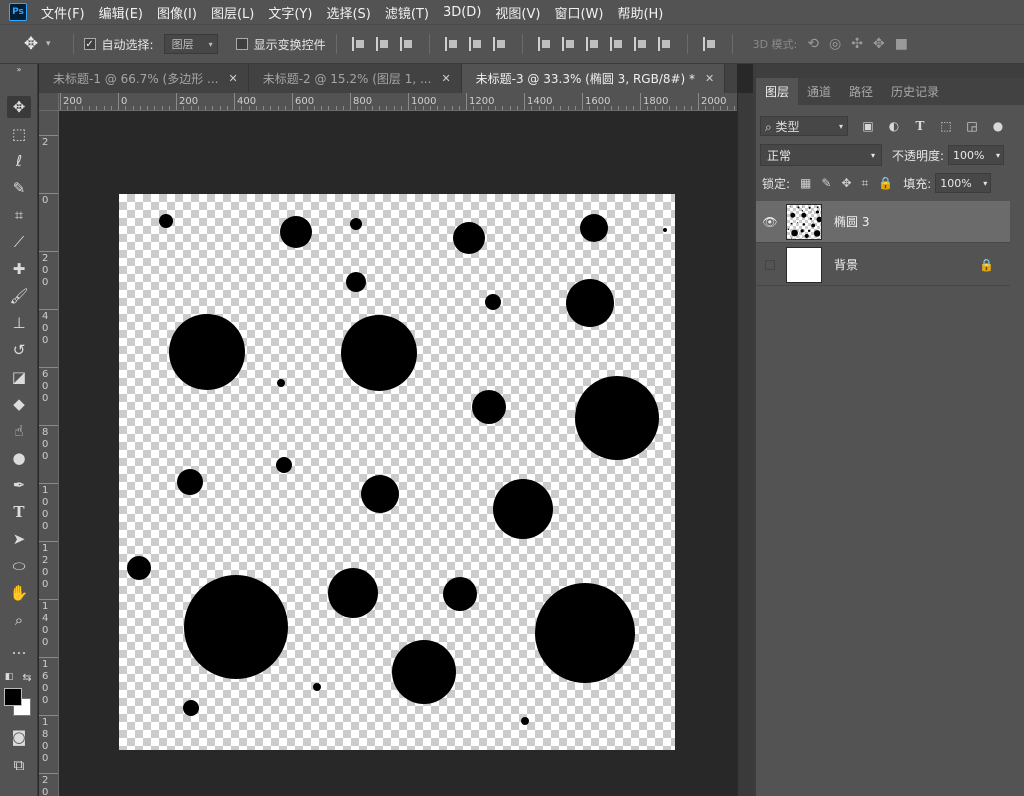 The height and width of the screenshot is (796, 1024). I want to click on layer-filter-select: ⌕ 类型 ▾, so click(804, 126).